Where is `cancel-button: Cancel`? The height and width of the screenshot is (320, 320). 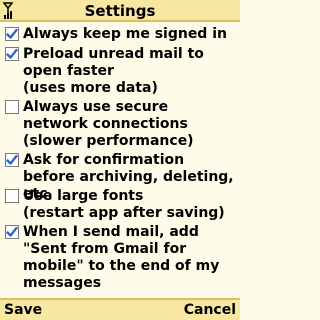 cancel-button: Cancel is located at coordinates (210, 310).